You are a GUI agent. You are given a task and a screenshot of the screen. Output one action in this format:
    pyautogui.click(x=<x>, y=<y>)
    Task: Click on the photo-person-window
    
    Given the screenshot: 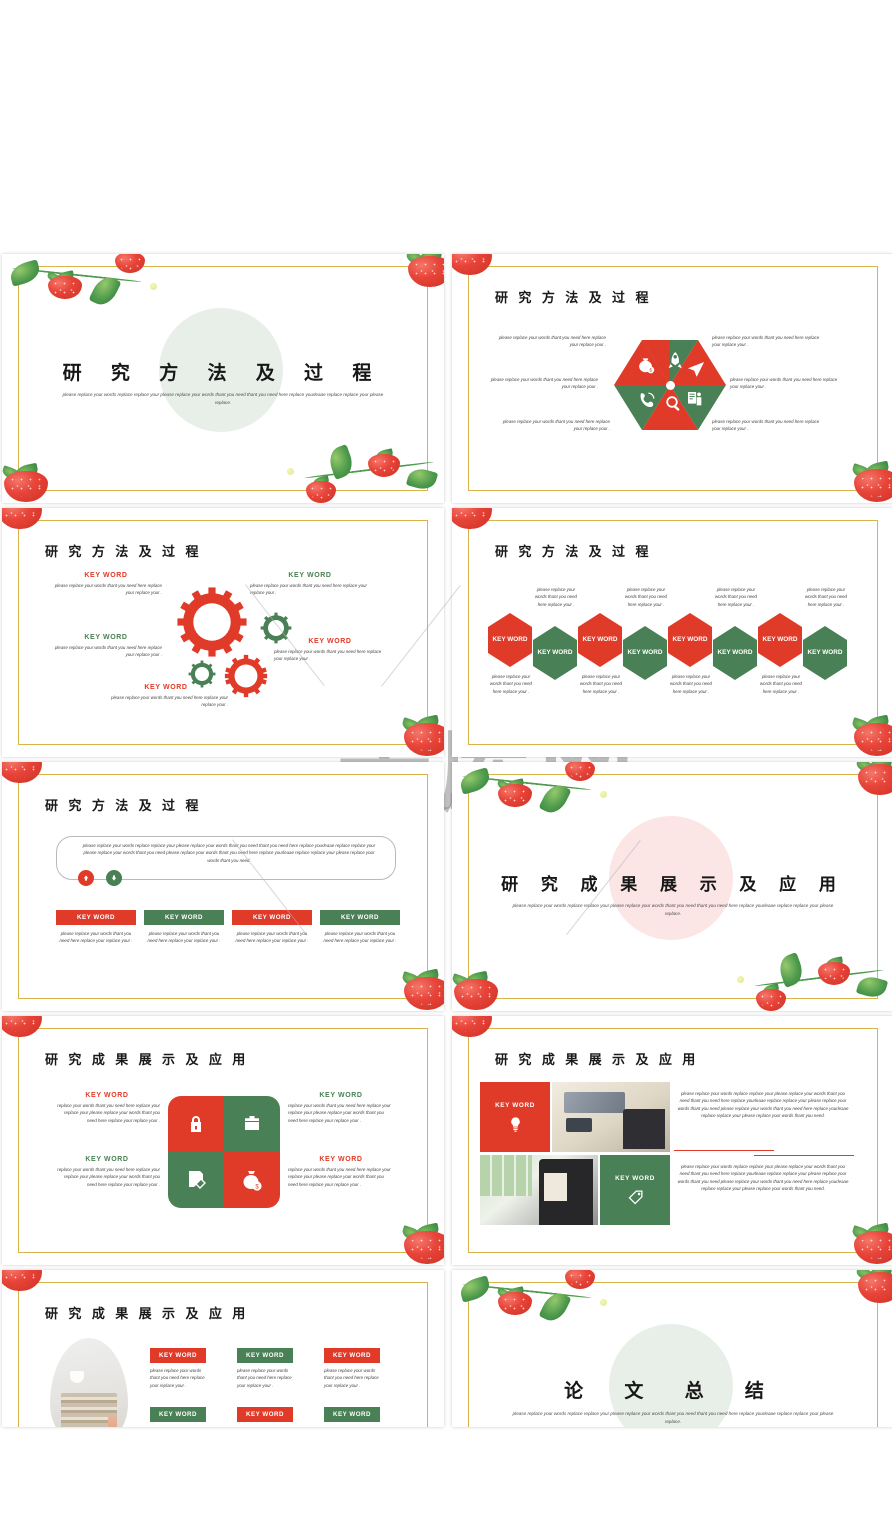 What is the action you would take?
    pyautogui.click(x=539, y=1190)
    